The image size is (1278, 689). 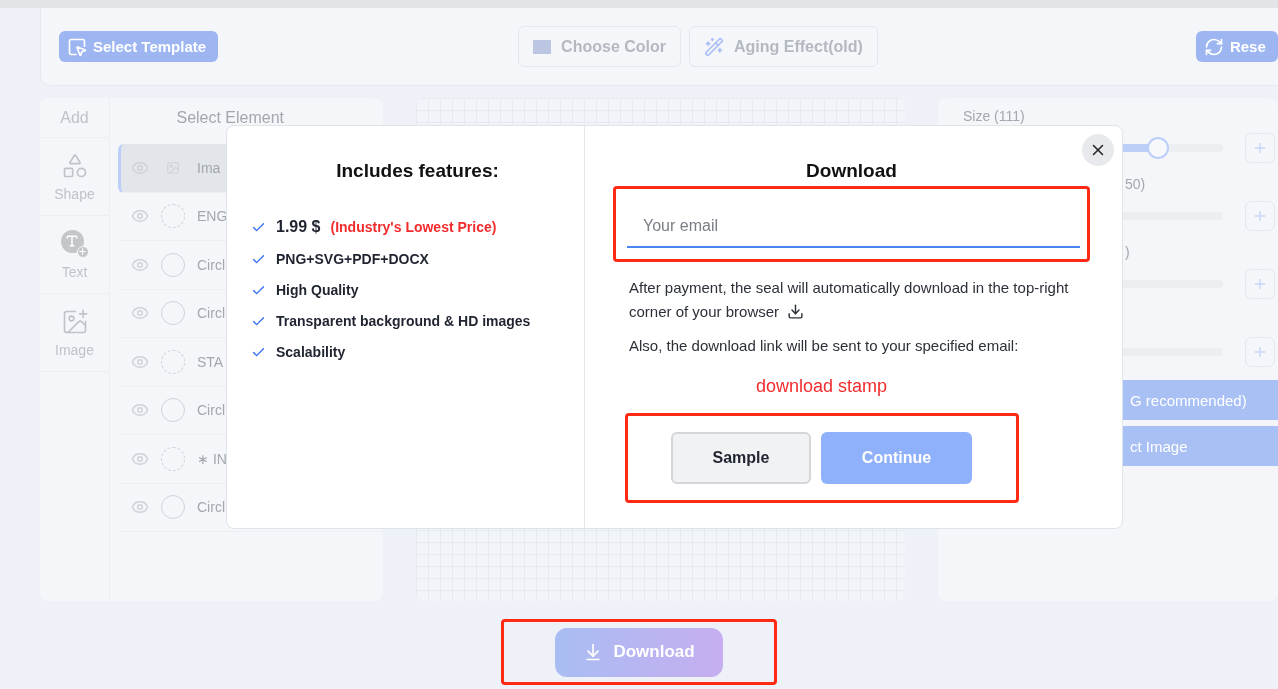 I want to click on refresh-icon, so click(x=1213, y=46).